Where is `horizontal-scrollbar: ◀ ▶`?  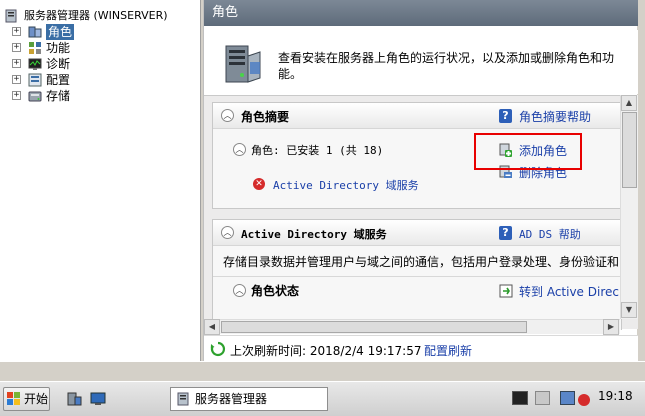 horizontal-scrollbar: ◀ ▶ is located at coordinates (412, 327).